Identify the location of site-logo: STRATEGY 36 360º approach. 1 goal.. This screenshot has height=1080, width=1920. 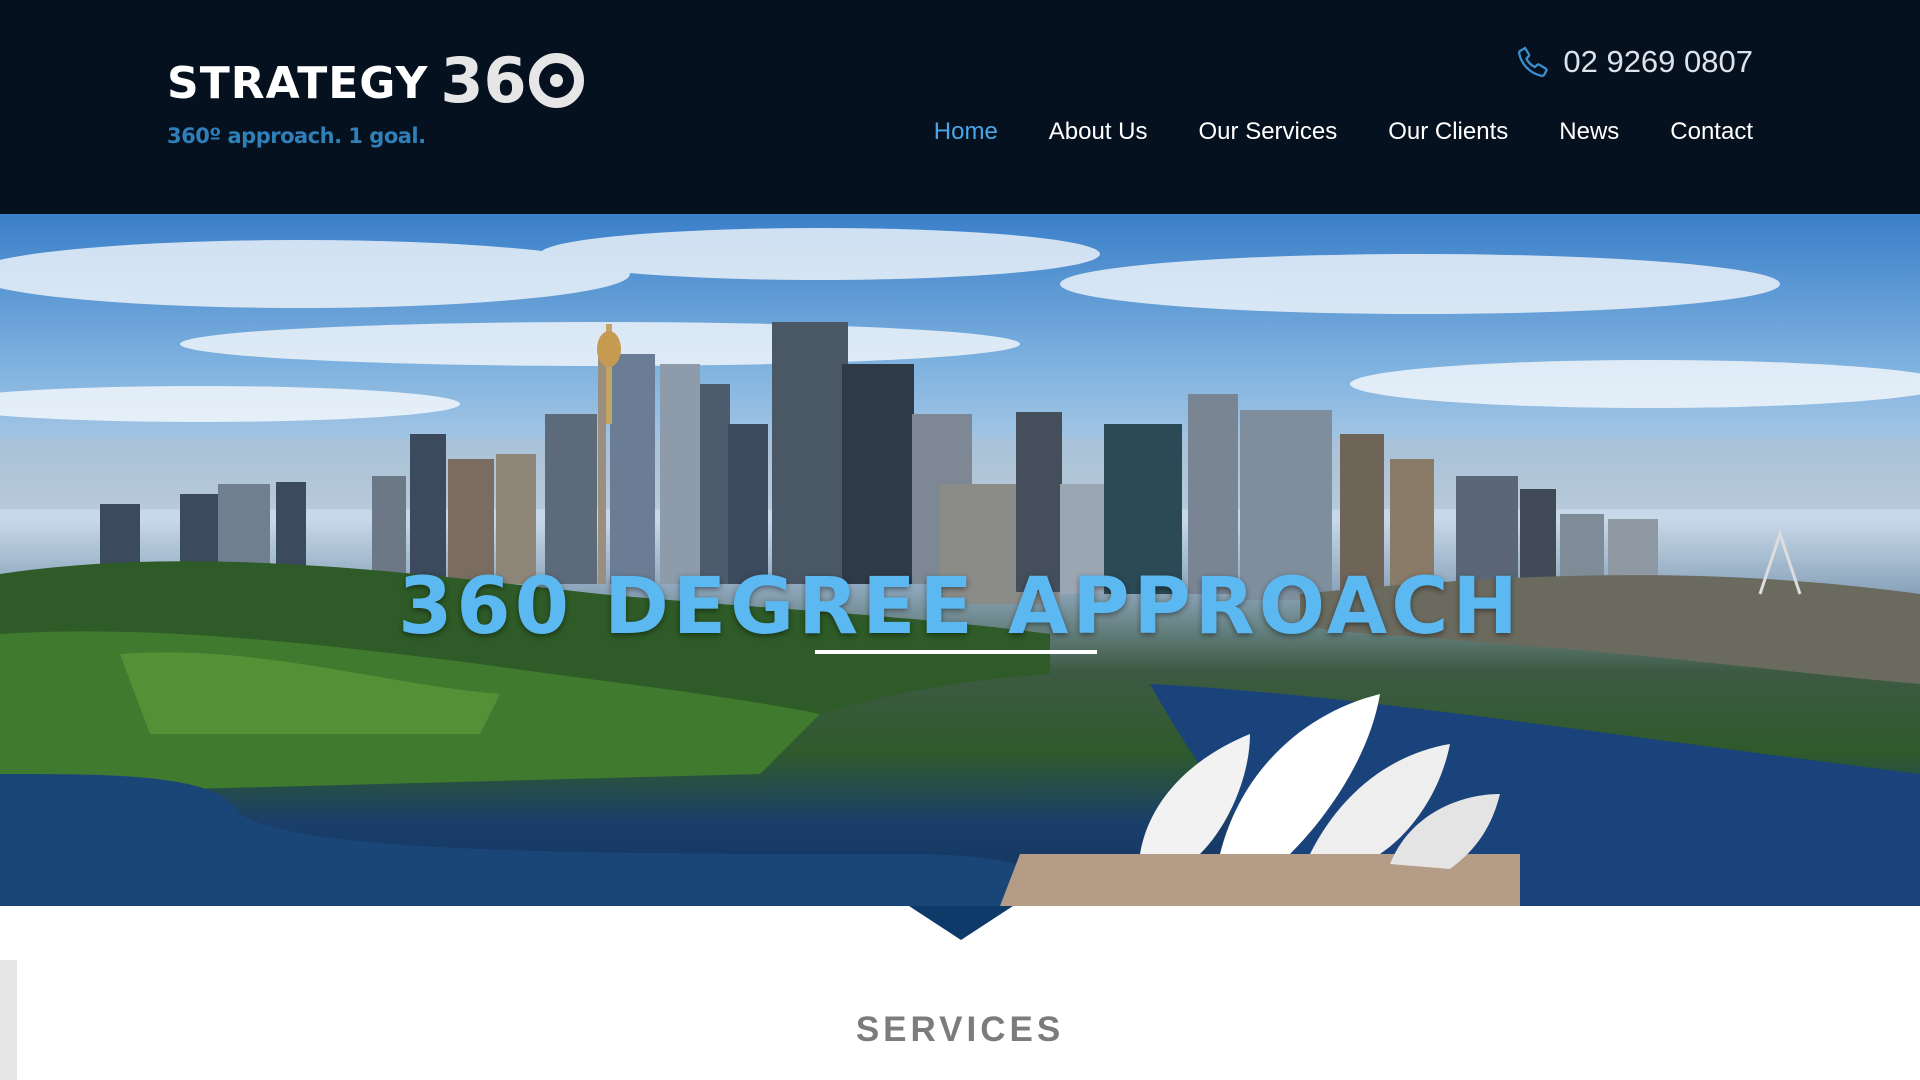
(375, 99).